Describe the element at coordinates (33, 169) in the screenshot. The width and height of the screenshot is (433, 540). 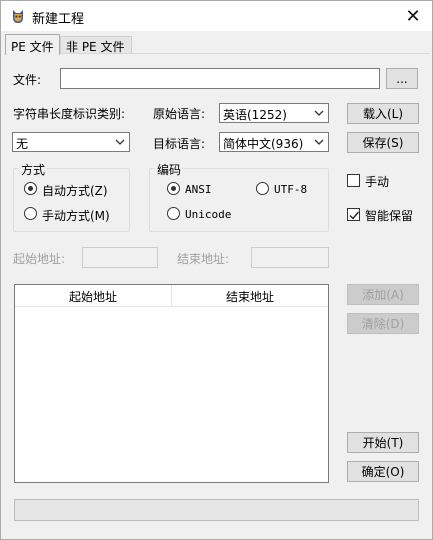
I see `mode-group-title: 方式` at that location.